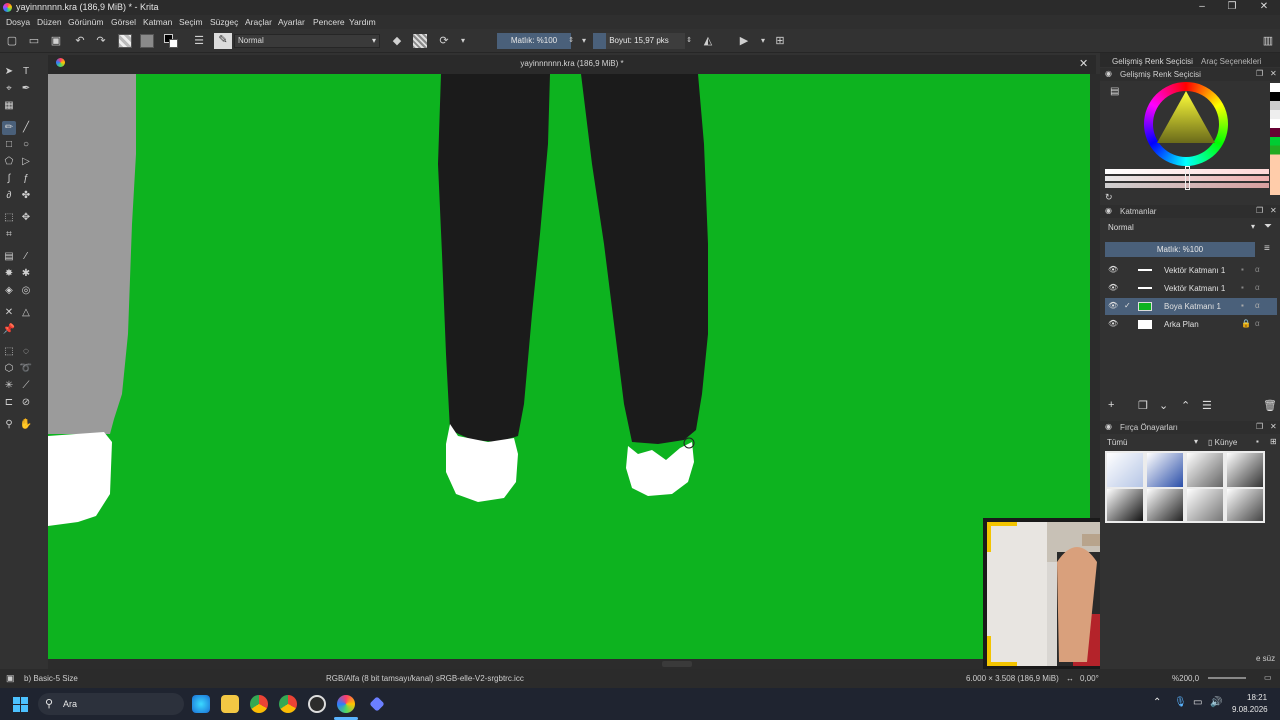 This screenshot has height=720, width=1280. What do you see at coordinates (1111, 405) in the screenshot?
I see `add-layer-icon: +` at bounding box center [1111, 405].